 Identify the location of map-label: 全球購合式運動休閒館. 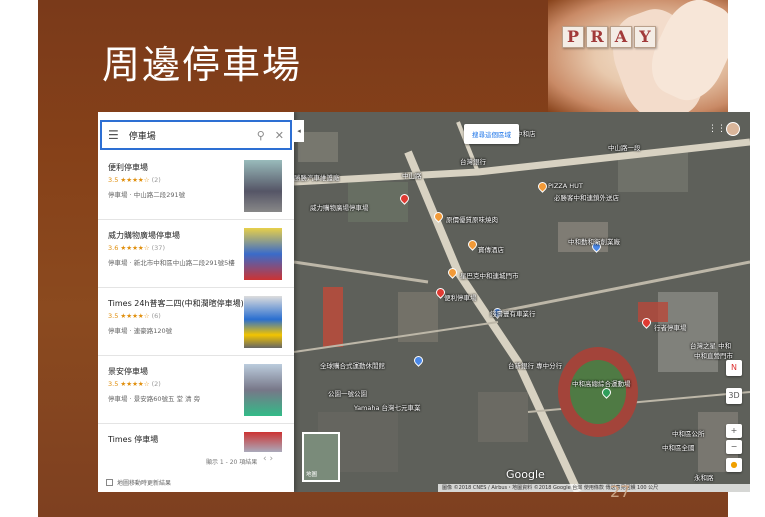
(352, 366).